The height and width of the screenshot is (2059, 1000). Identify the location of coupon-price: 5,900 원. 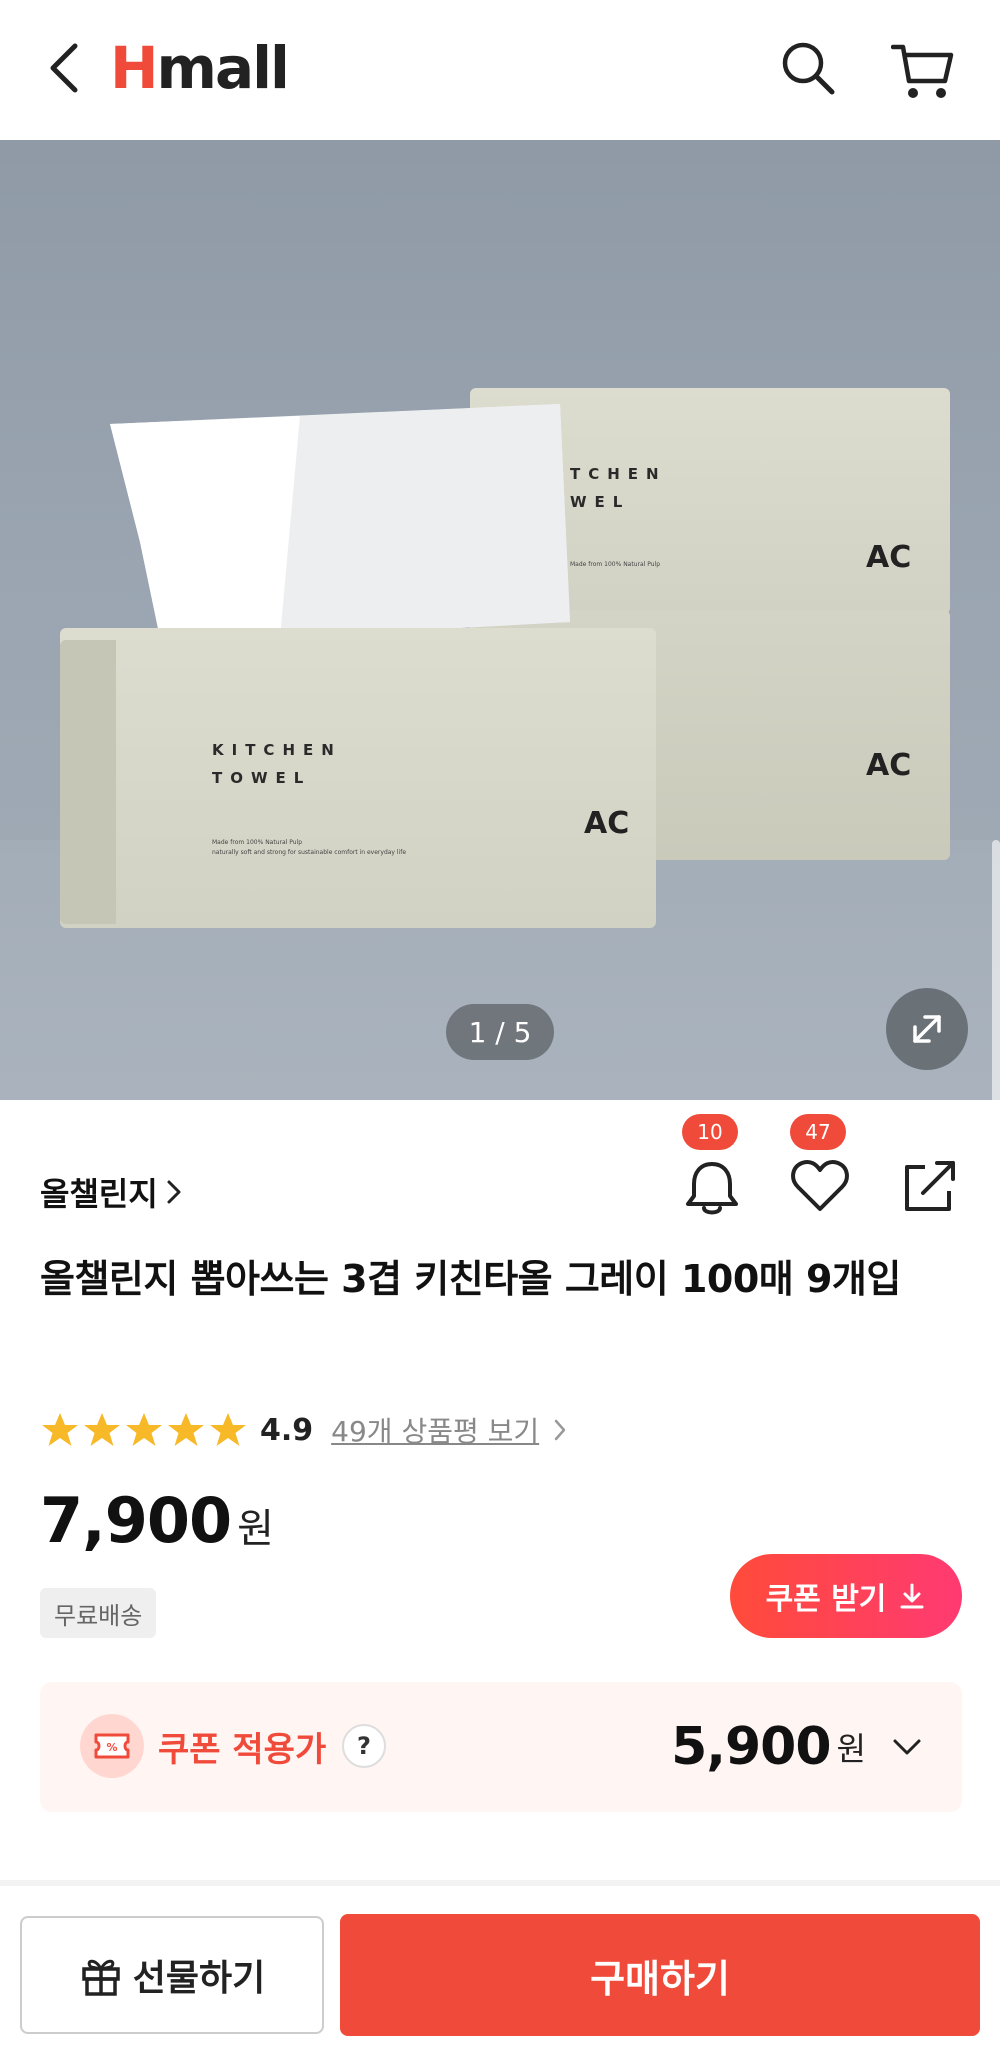
(796, 1747).